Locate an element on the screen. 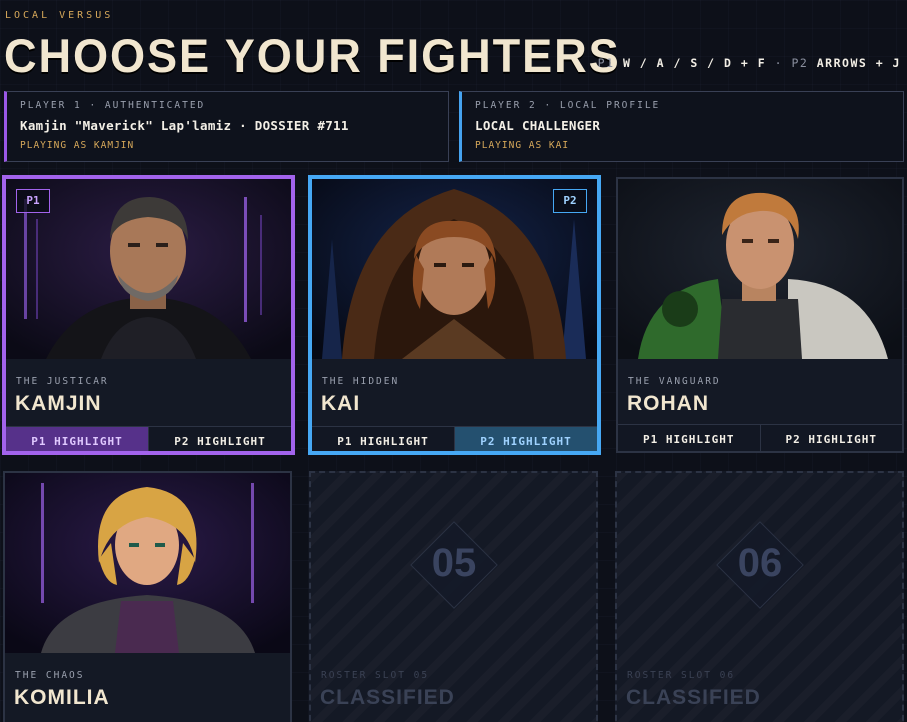  slot-number: 06 is located at coordinates (760, 563).